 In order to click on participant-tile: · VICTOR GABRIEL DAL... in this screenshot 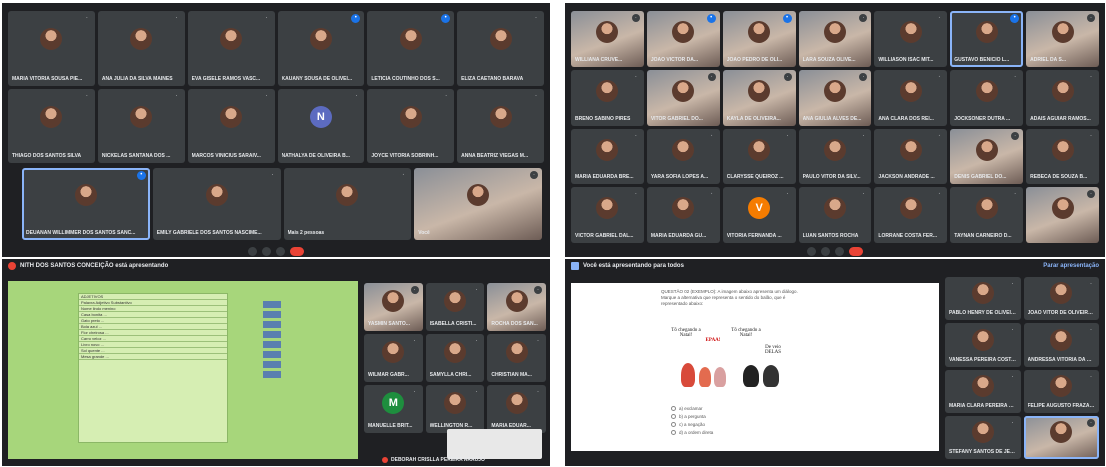, I will do `click(607, 215)`.